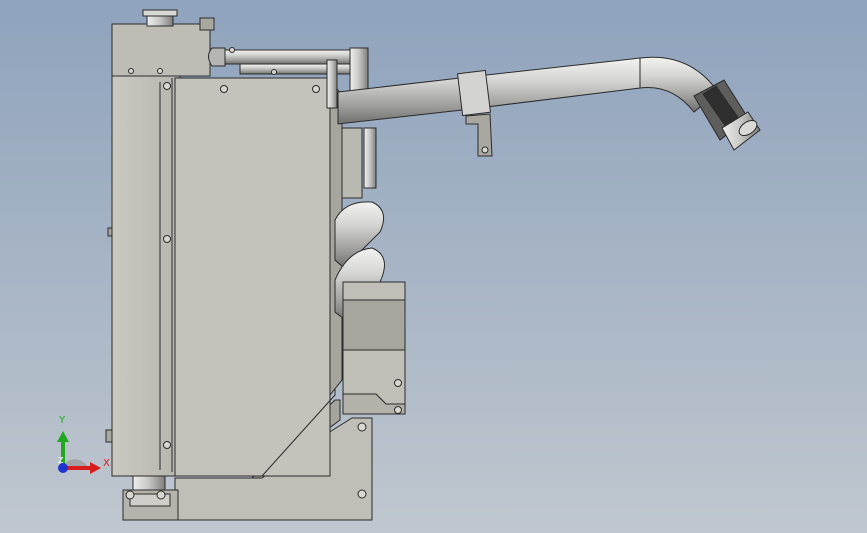  What do you see at coordinates (374, 348) in the screenshot?
I see `side-bracket` at bounding box center [374, 348].